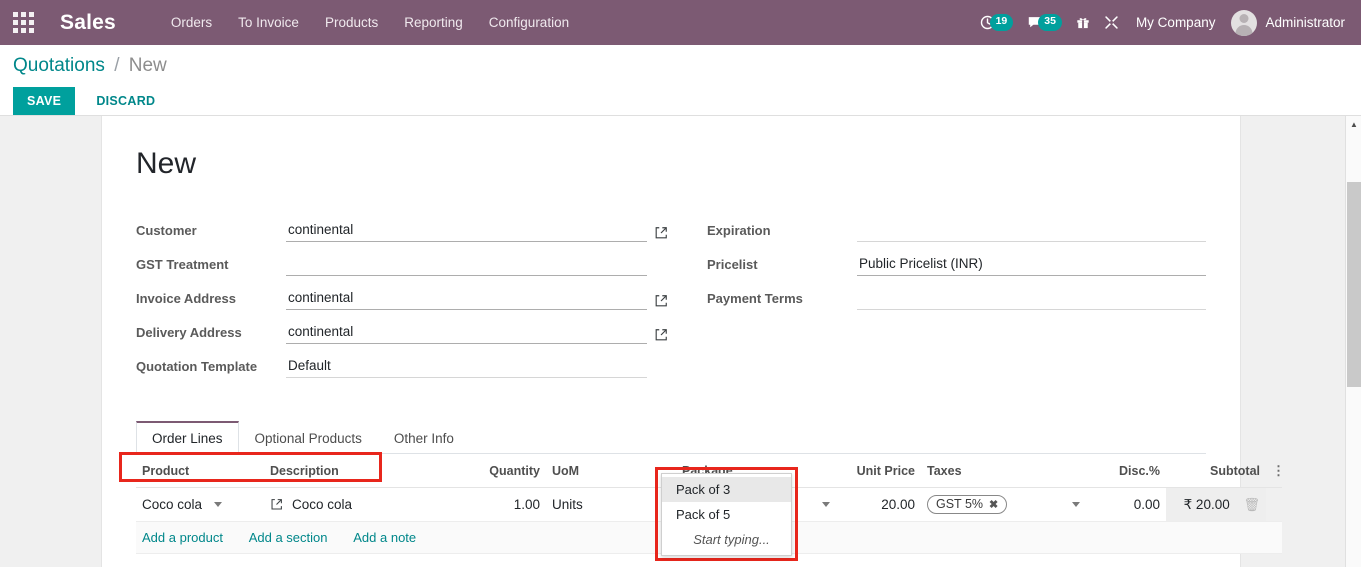  What do you see at coordinates (147, 65) in the screenshot?
I see `breadcrumb-current: New` at bounding box center [147, 65].